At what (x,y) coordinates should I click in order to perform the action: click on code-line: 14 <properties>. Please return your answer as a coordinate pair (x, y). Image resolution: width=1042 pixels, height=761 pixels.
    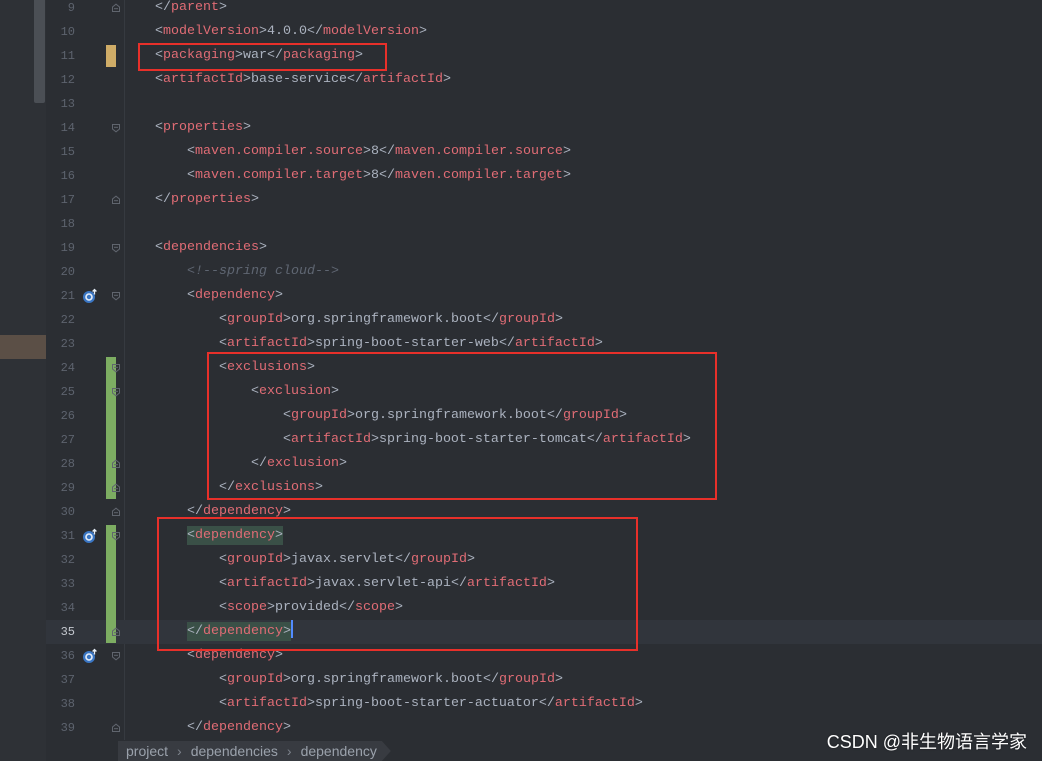
    Looking at the image, I should click on (521, 128).